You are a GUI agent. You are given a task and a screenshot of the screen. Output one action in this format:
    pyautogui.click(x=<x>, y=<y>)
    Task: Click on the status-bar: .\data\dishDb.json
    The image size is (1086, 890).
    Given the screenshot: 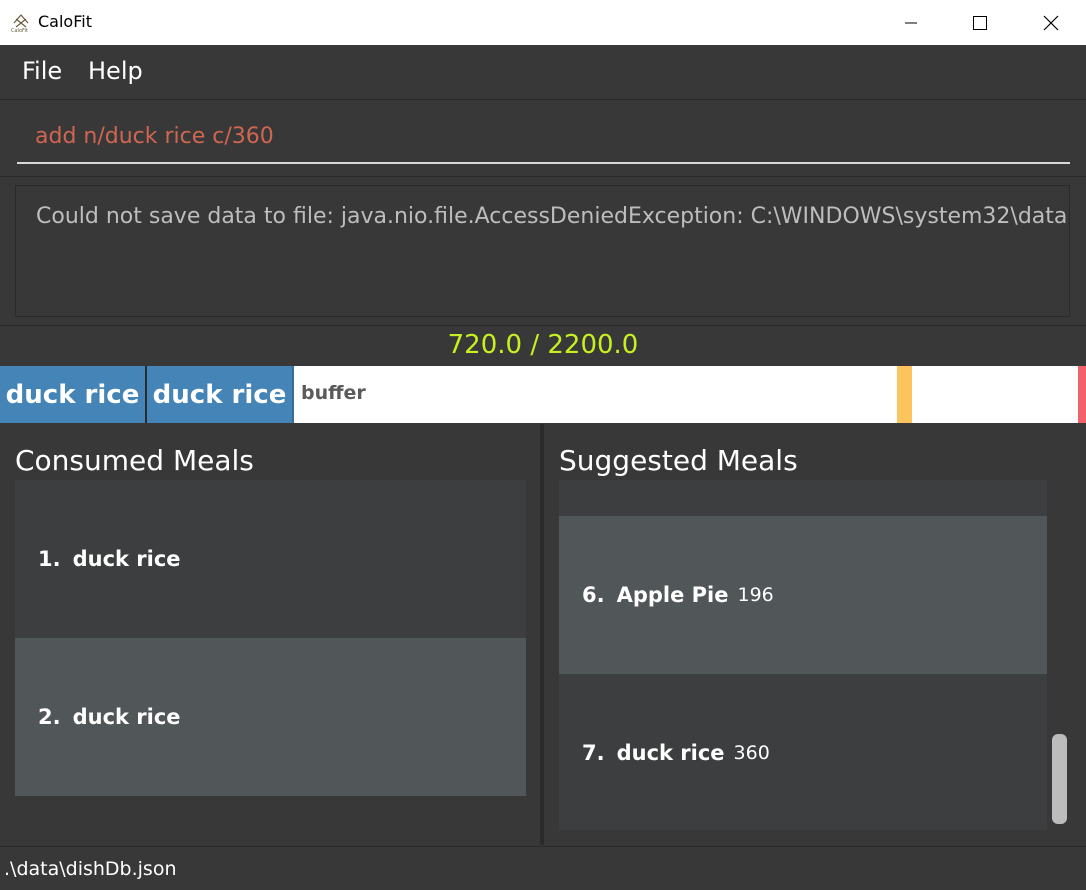 What is the action you would take?
    pyautogui.click(x=543, y=868)
    